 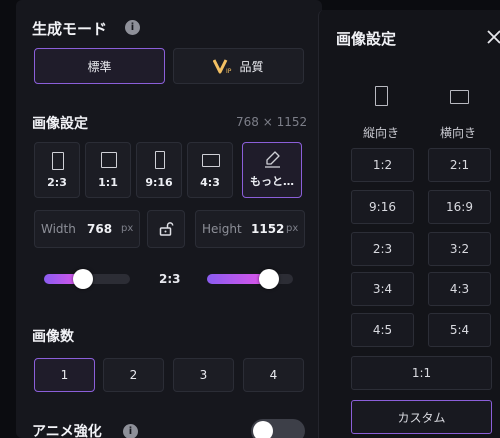 What do you see at coordinates (82, 279) in the screenshot?
I see `width-slider-handle` at bounding box center [82, 279].